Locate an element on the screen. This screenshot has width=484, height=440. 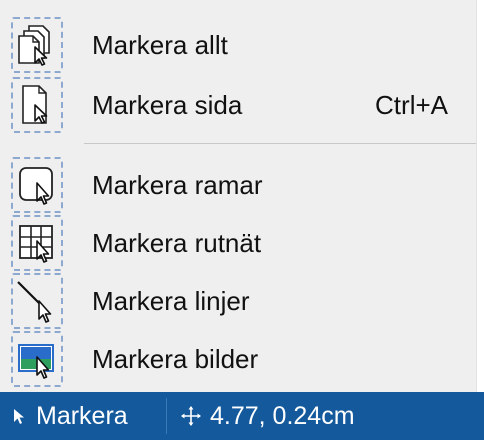
menu-item-select-lines: Markera linjer is located at coordinates (238, 301).